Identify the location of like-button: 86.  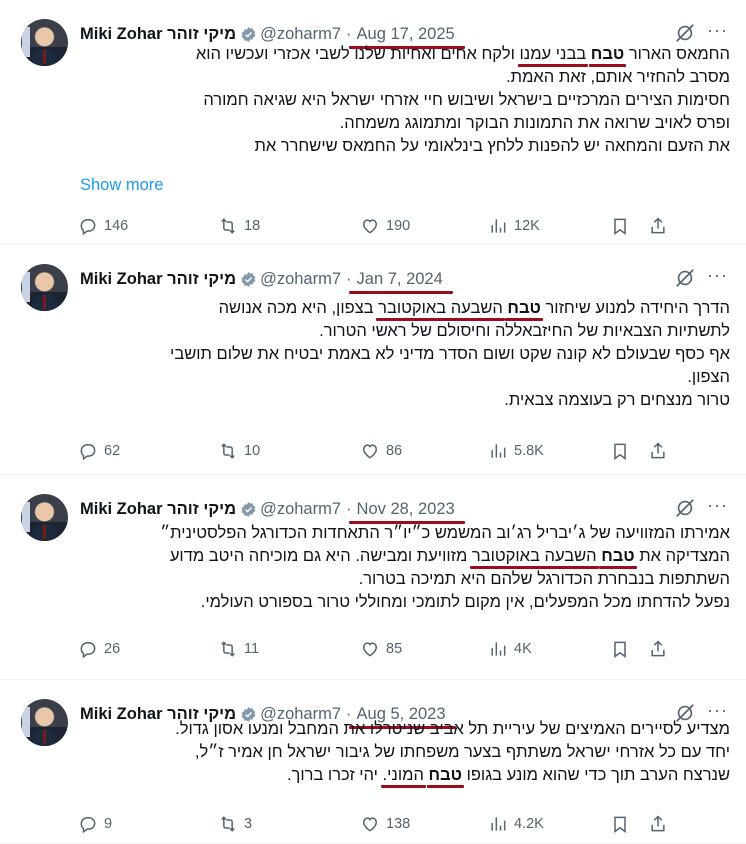
(419, 451).